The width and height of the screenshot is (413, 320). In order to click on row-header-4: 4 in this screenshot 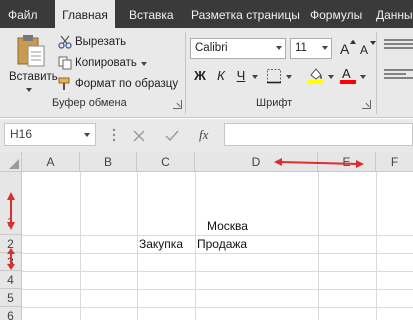, I will do `click(11, 280)`.